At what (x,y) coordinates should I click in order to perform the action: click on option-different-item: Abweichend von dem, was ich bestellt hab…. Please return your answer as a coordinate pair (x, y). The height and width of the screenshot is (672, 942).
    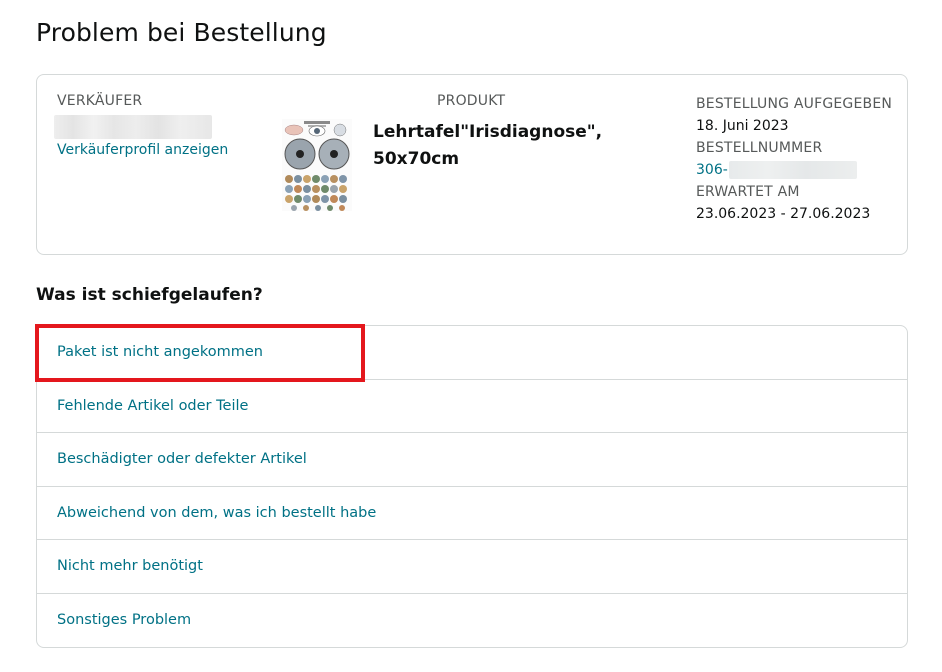
    Looking at the image, I should click on (472, 513).